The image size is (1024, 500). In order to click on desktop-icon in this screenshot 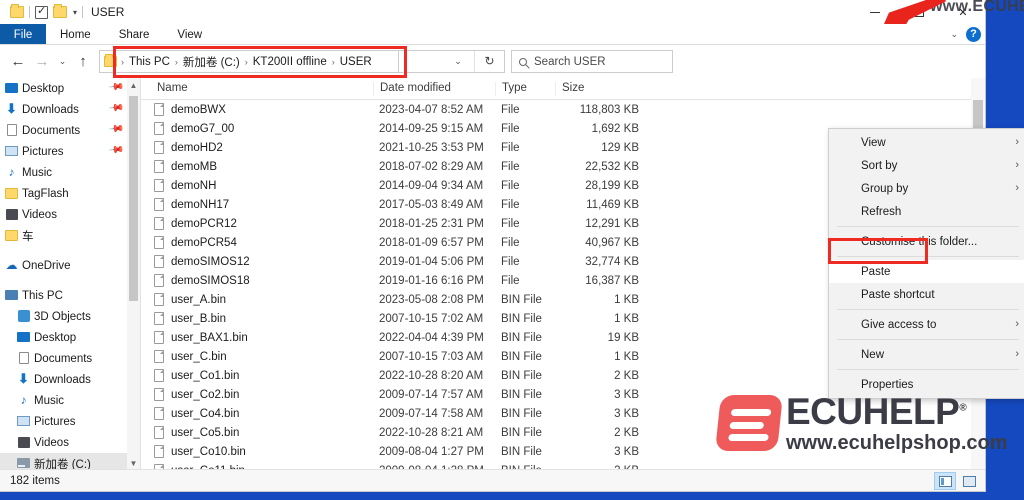, I will do `click(23, 337)`.